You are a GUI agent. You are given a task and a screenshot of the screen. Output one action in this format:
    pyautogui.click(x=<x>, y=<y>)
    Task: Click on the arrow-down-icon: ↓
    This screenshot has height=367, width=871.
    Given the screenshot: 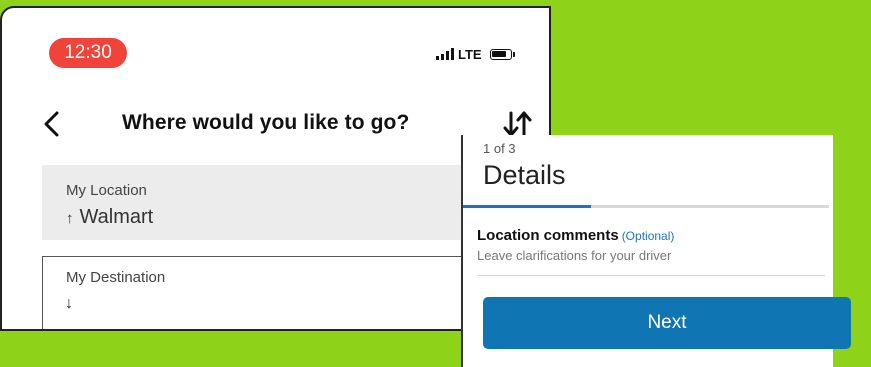 What is the action you would take?
    pyautogui.click(x=69, y=303)
    